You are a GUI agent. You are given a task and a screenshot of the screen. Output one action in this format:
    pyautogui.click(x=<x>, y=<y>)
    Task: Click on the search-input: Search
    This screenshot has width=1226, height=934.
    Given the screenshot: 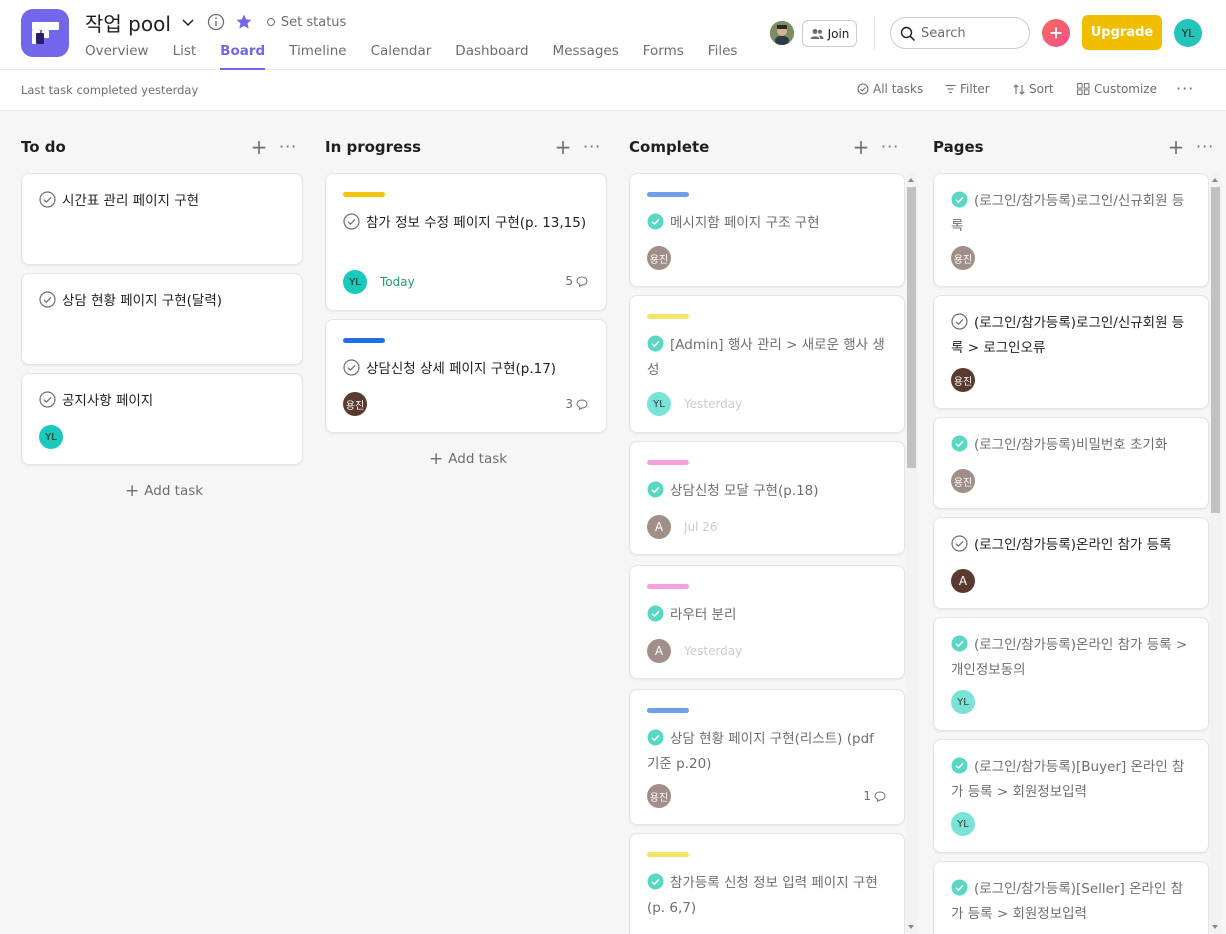 What is the action you would take?
    pyautogui.click(x=960, y=33)
    